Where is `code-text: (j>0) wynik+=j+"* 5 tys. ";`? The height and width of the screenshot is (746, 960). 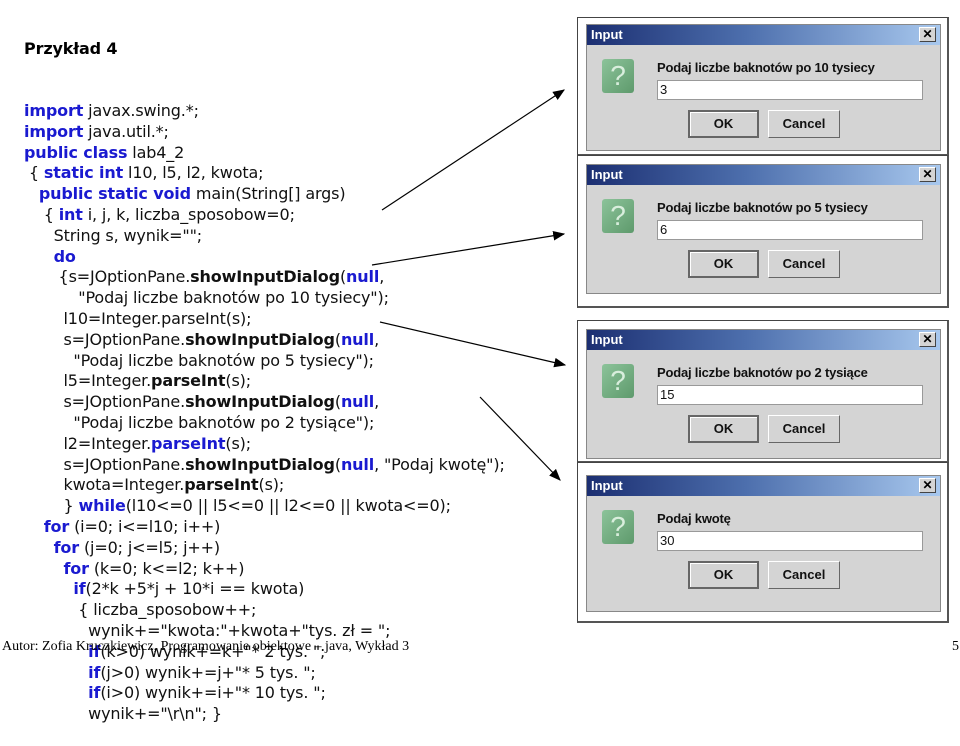 code-text: (j>0) wynik+=j+"* 5 tys. "; is located at coordinates (208, 672).